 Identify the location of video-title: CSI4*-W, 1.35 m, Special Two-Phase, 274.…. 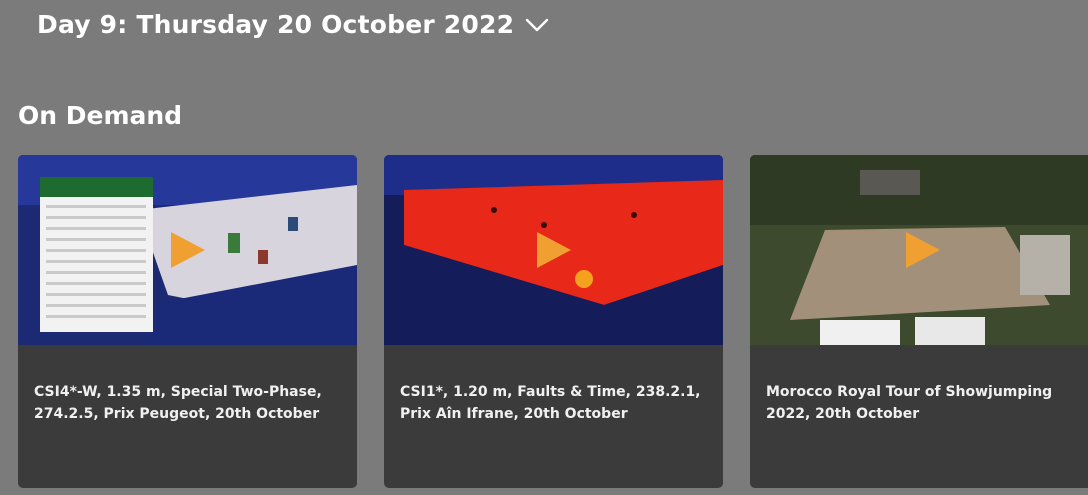
(178, 403).